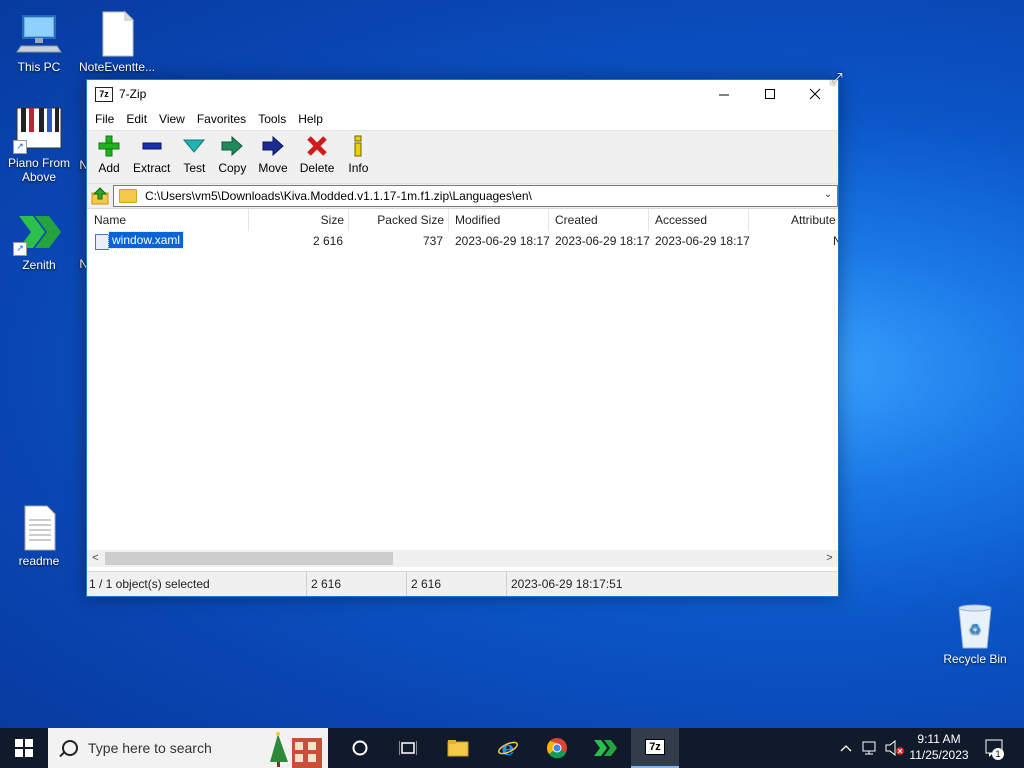 Image resolution: width=1024 pixels, height=768 pixels. Describe the element at coordinates (573, 220) in the screenshot. I see `column-created: Created` at that location.